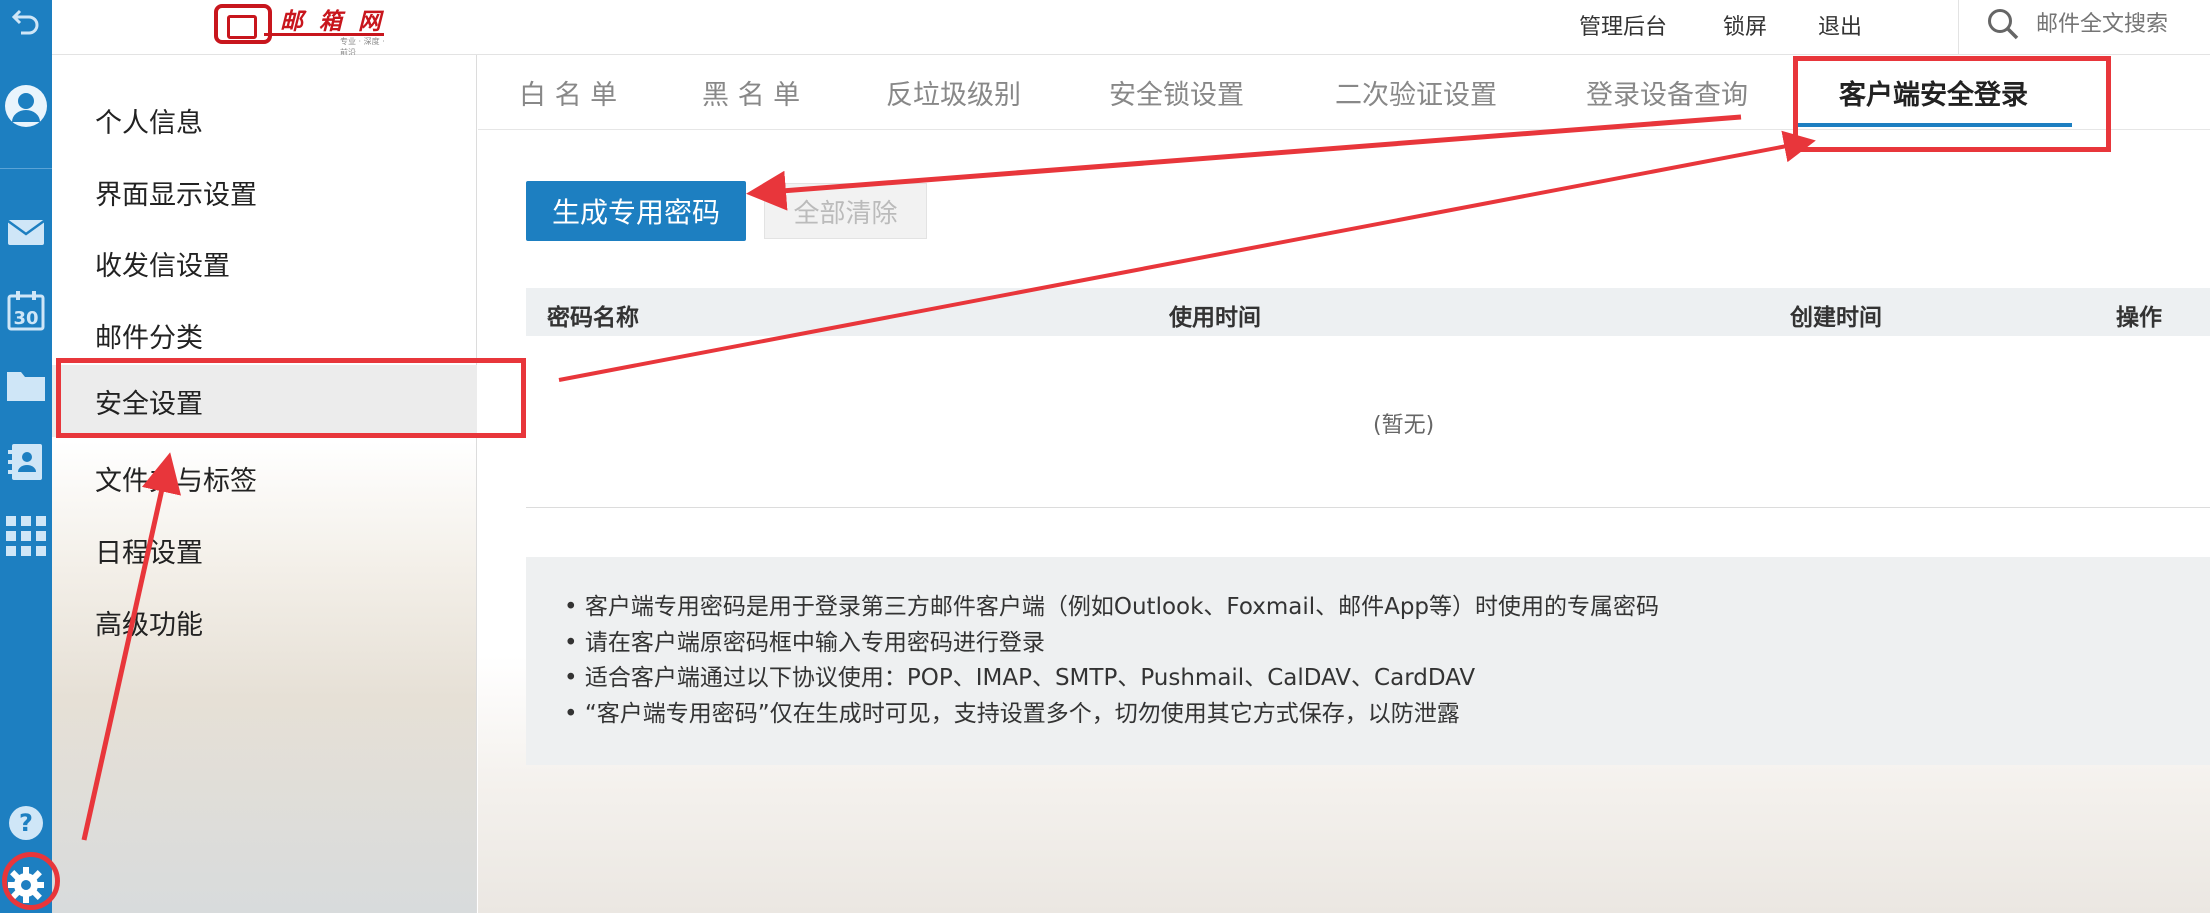 Image resolution: width=2210 pixels, height=913 pixels. What do you see at coordinates (291, 398) in the screenshot?
I see `annotation-box-security` at bounding box center [291, 398].